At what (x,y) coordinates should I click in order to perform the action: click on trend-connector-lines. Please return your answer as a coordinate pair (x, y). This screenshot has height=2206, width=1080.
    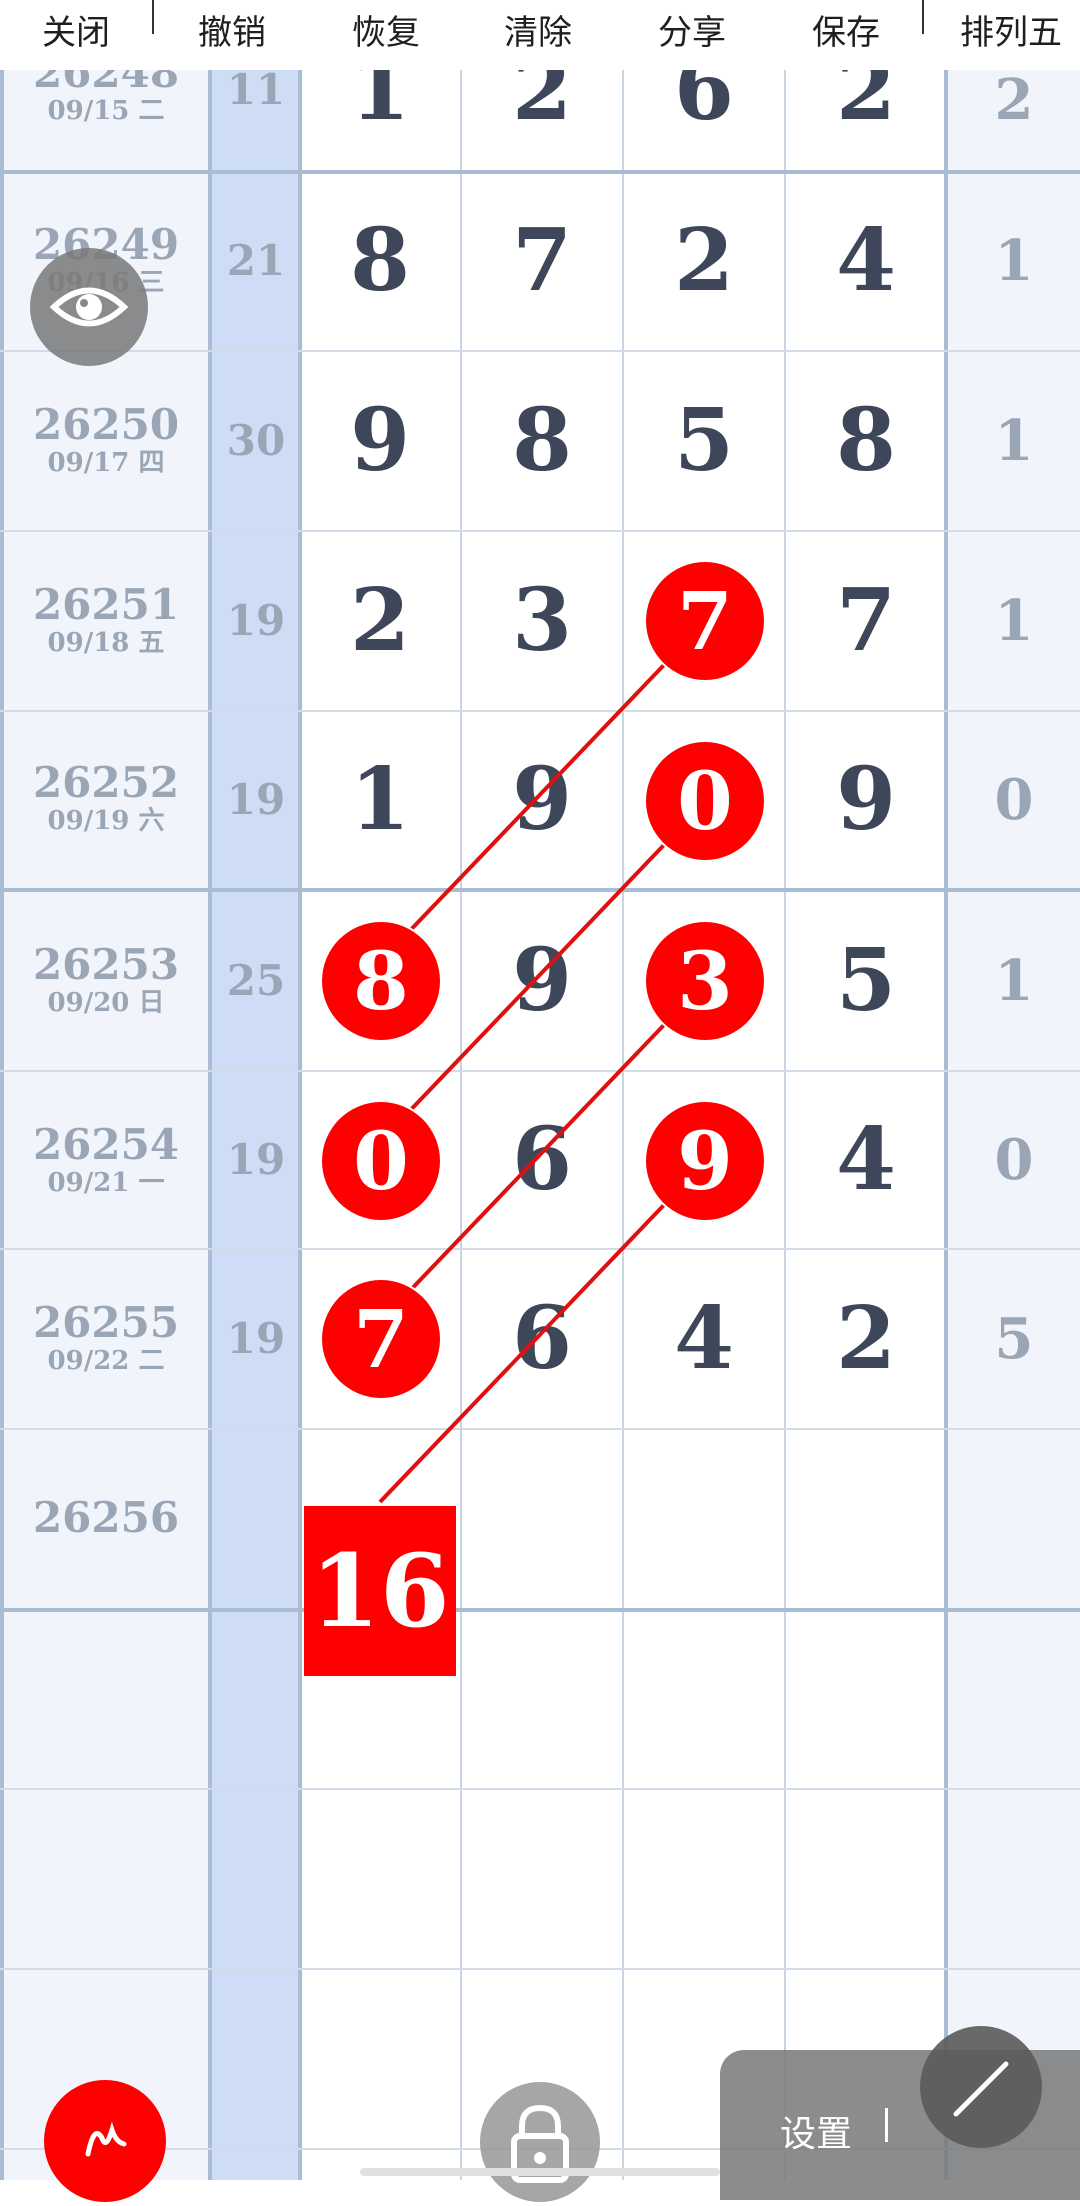
    Looking at the image, I should click on (542, 1062).